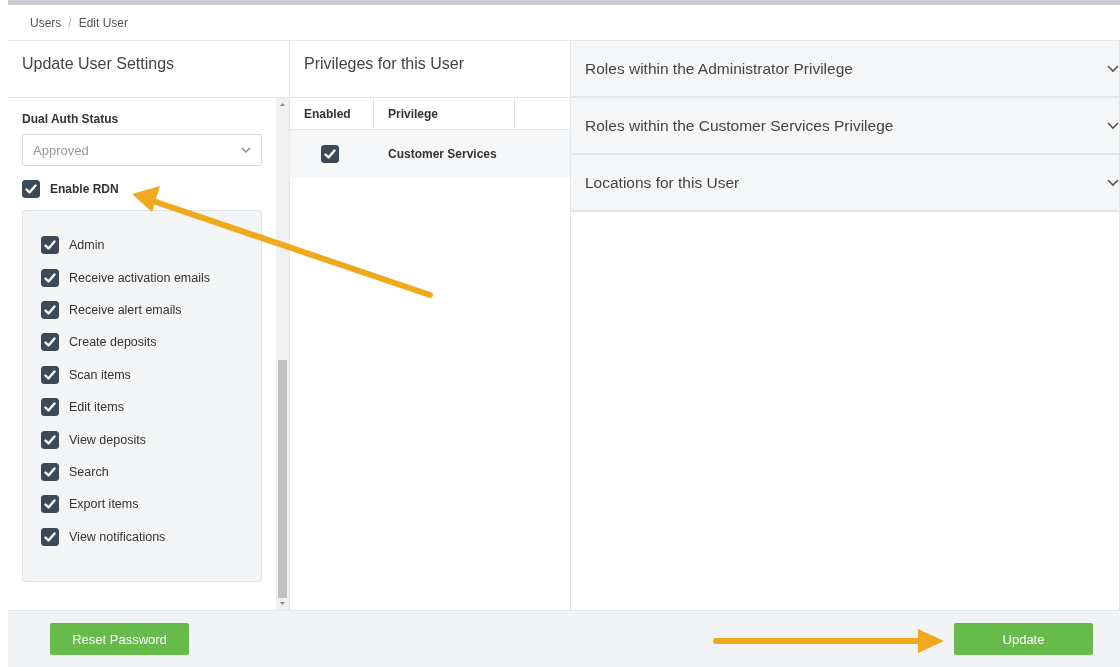 The image size is (1120, 667). I want to click on checkbox-label: View deposits, so click(107, 439).